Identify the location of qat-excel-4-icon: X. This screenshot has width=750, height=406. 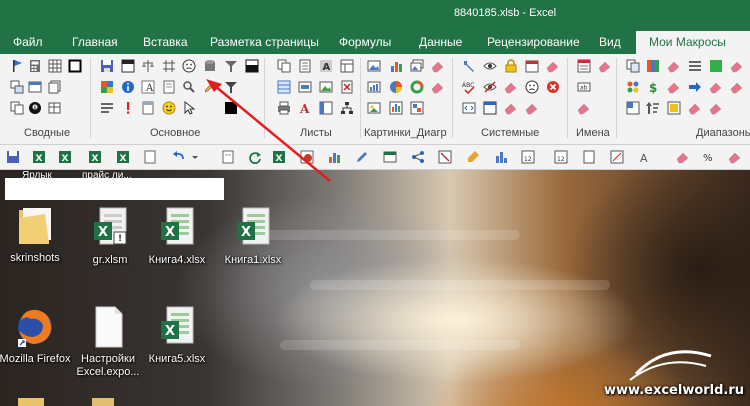
(123, 157).